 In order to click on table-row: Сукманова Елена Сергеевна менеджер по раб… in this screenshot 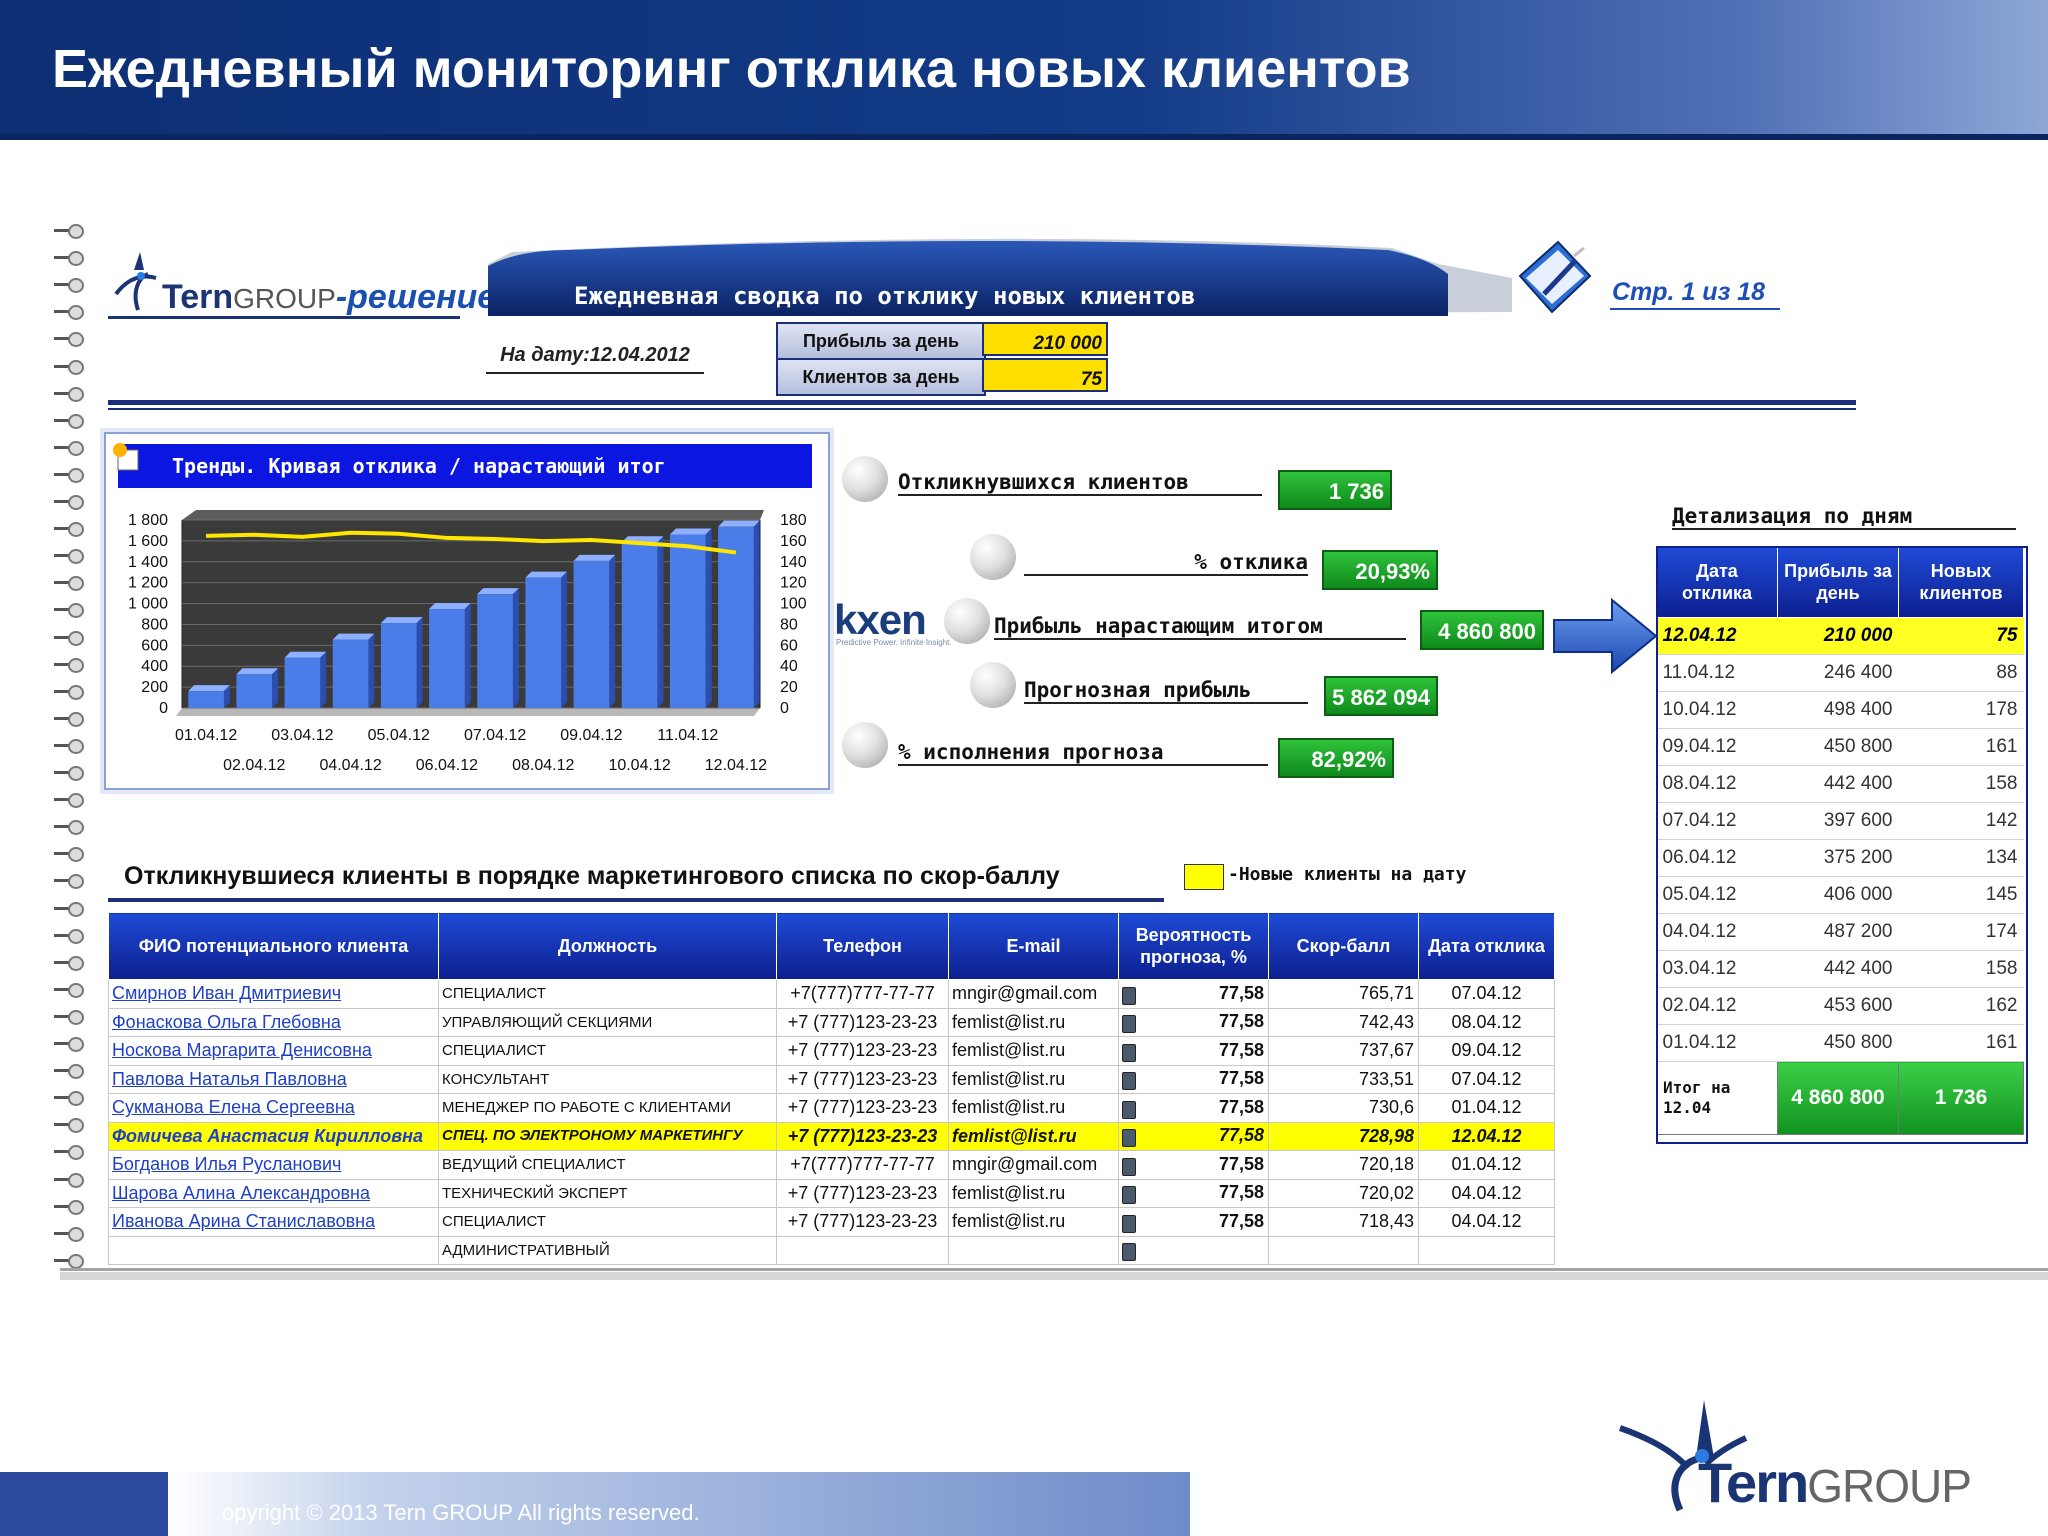, I will do `click(831, 1108)`.